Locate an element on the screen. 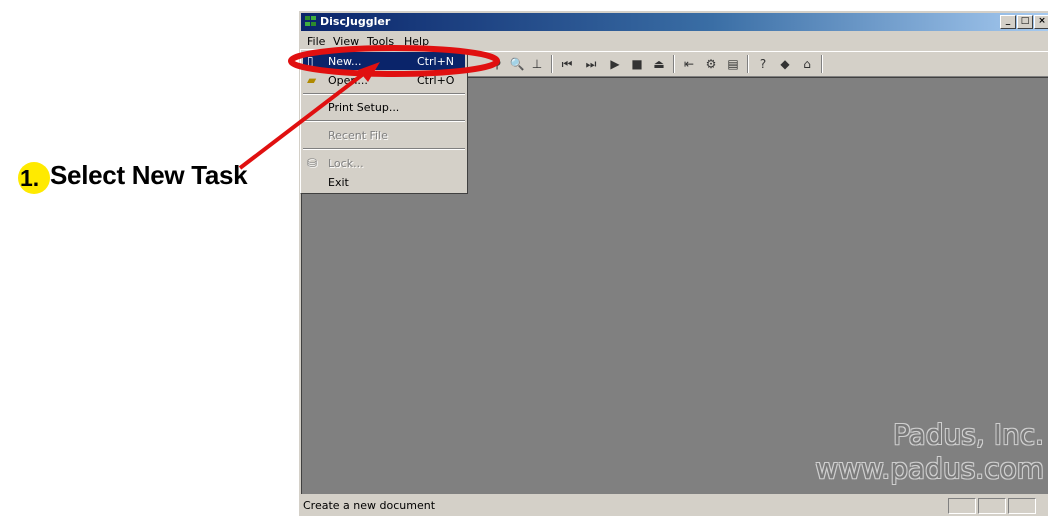 This screenshot has width=1048, height=516. track-icon: ⊥ is located at coordinates (537, 64).